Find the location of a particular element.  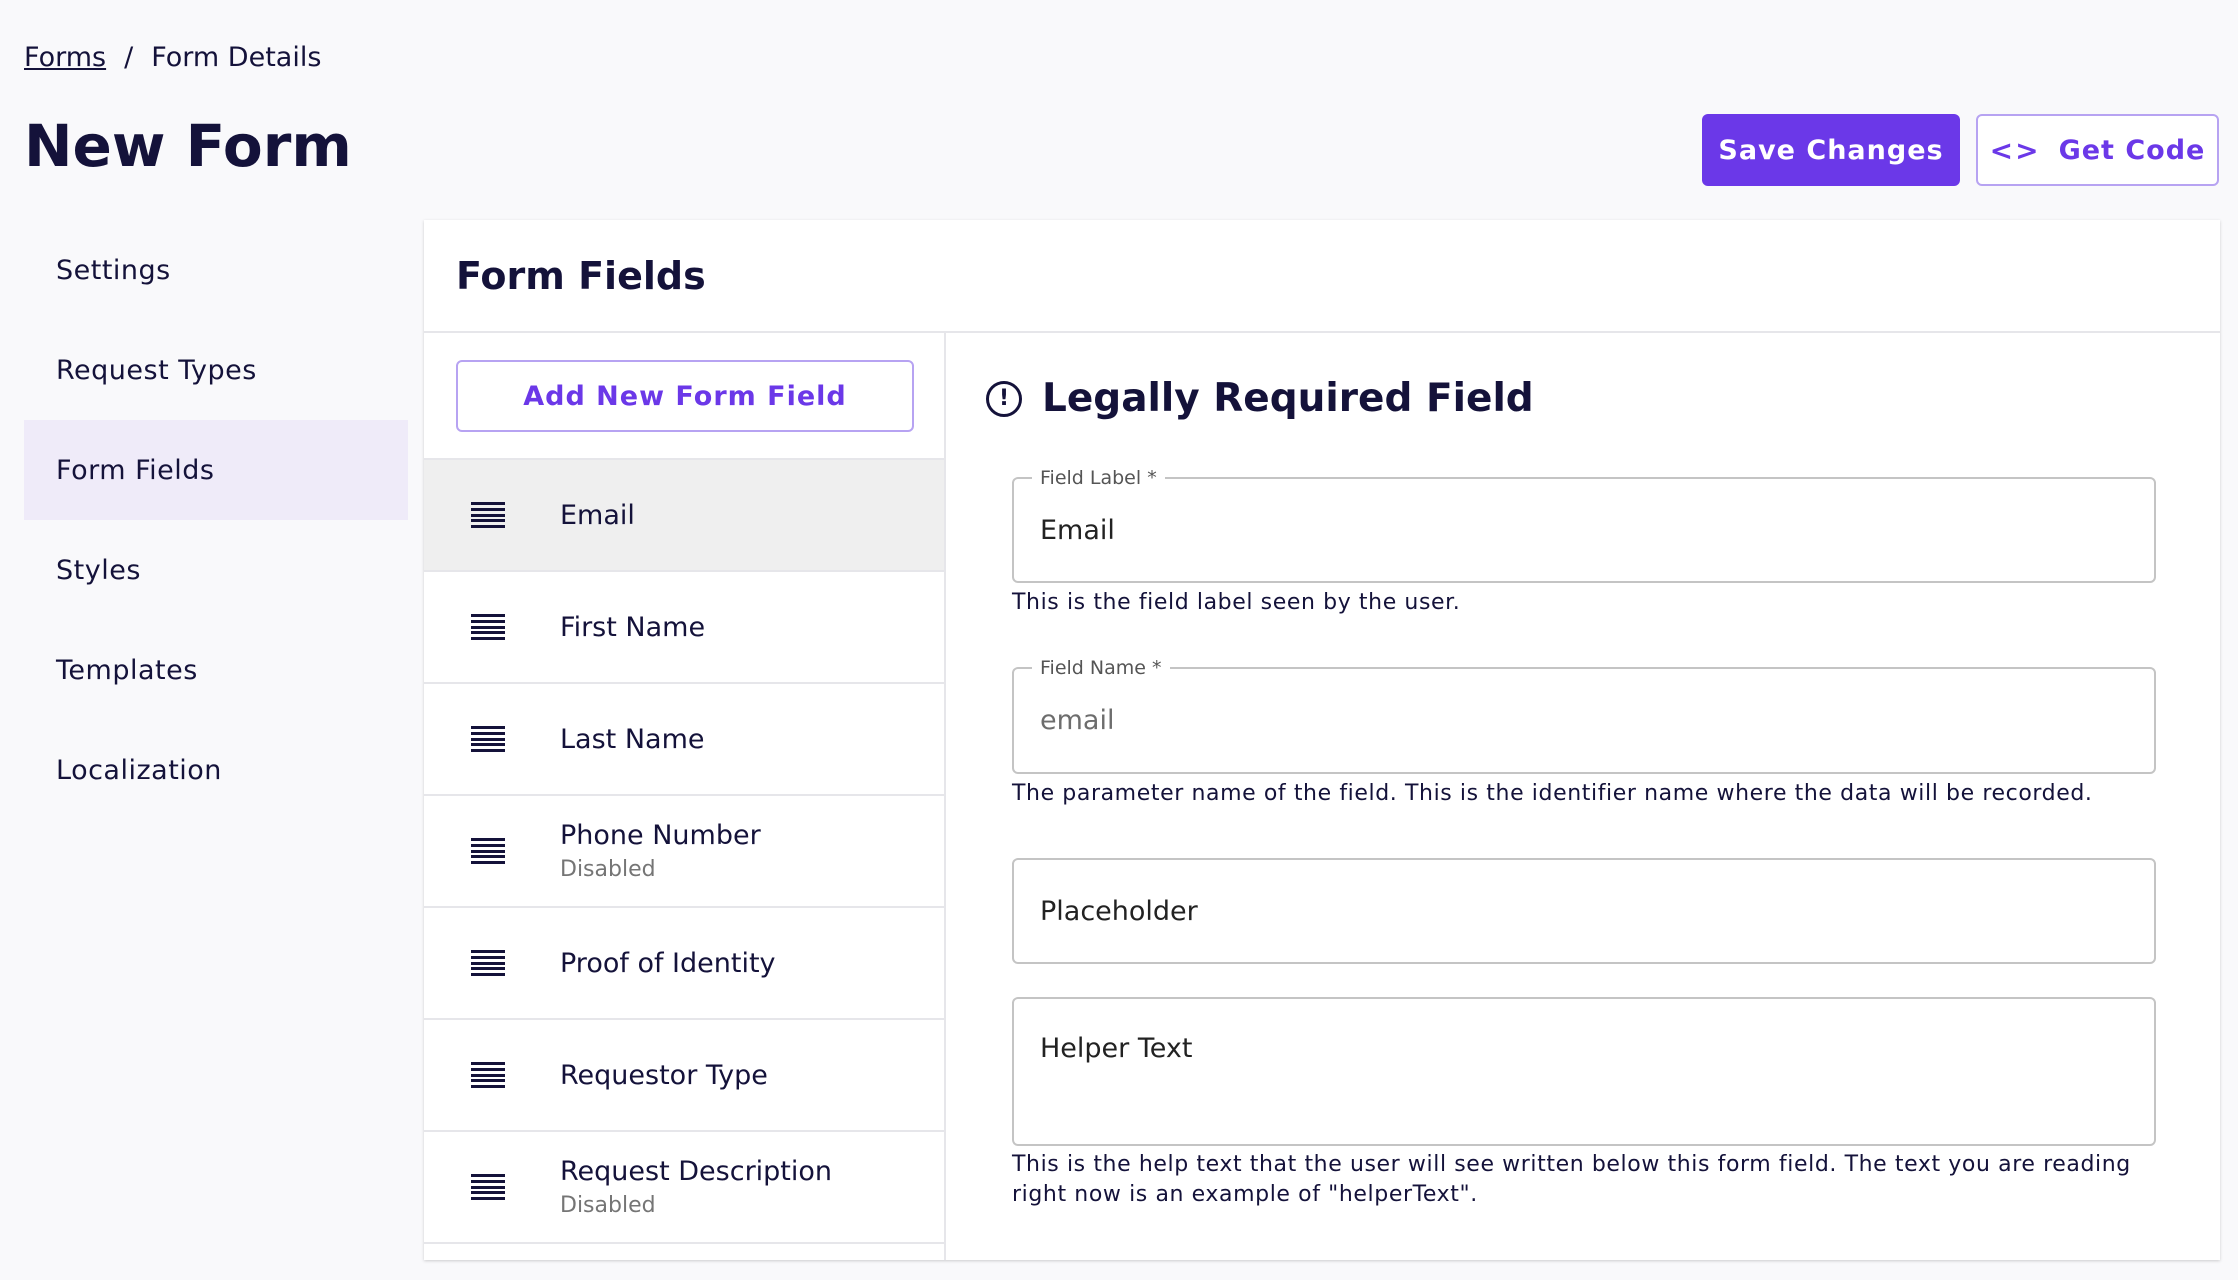

sidebar-item-settings: Settings is located at coordinates (216, 270).